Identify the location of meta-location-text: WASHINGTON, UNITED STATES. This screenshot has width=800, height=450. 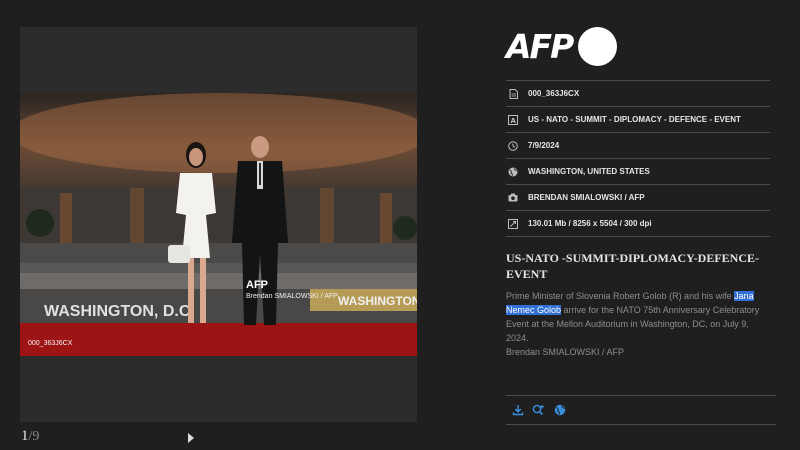
(589, 171).